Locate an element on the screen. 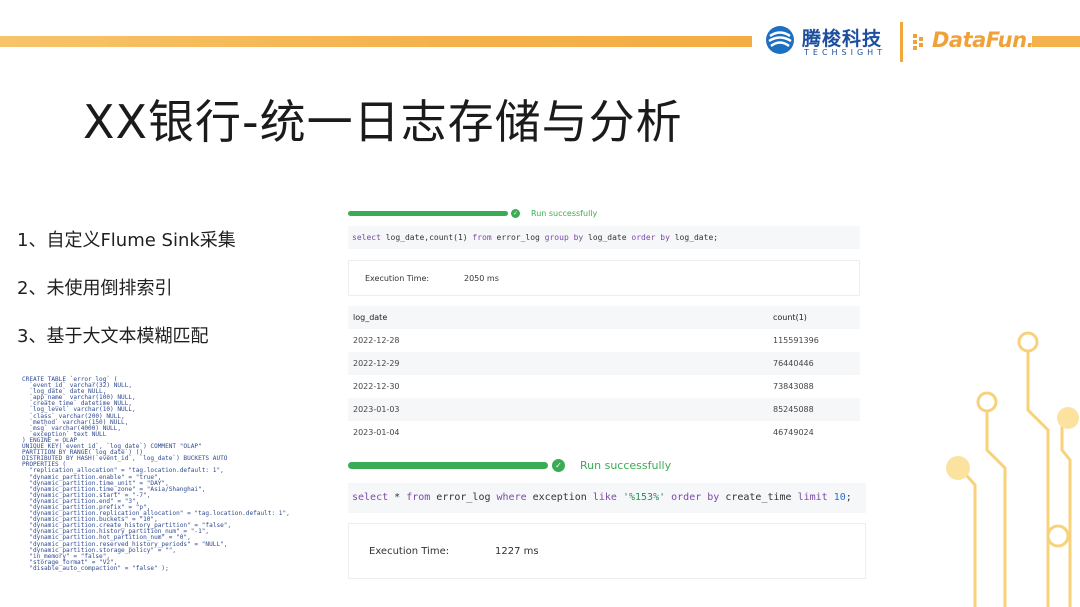 This screenshot has width=1080, height=607. cell-log-date: 2022-12-28 is located at coordinates (376, 340).